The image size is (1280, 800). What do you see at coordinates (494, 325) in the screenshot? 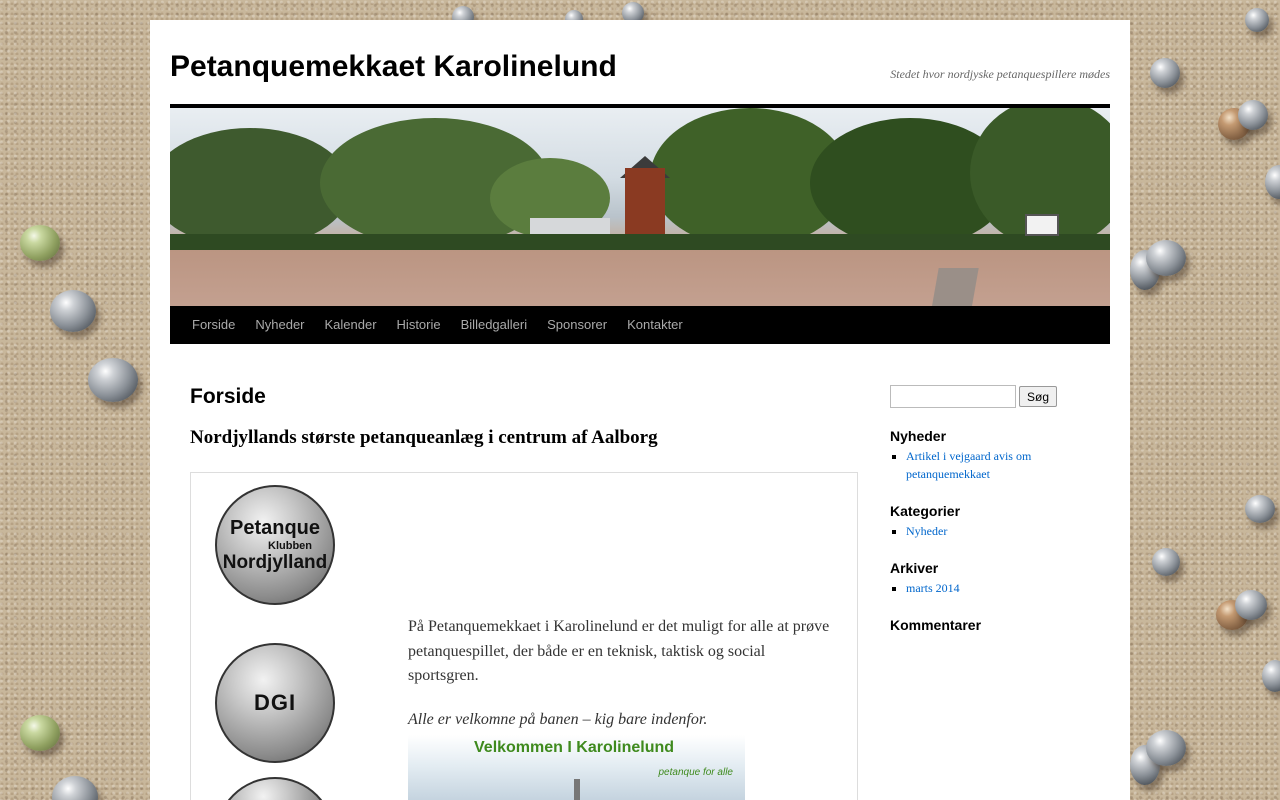
I see `nav-item-billedgalleri: Billedgalleri` at bounding box center [494, 325].